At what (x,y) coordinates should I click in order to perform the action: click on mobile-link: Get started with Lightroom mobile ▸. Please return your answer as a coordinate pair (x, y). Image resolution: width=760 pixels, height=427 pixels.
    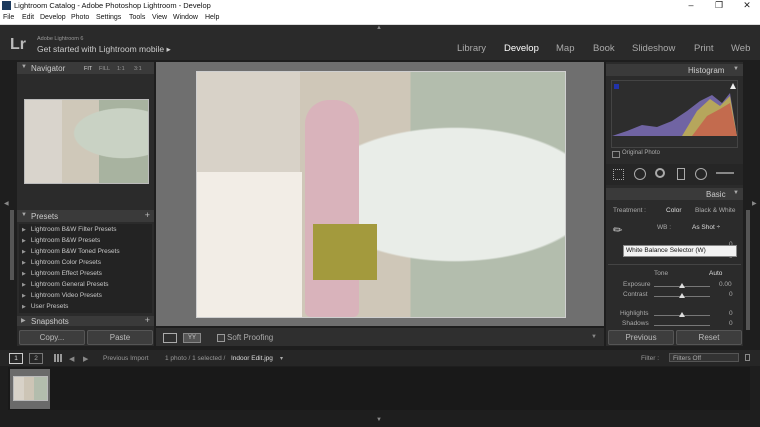
    Looking at the image, I should click on (104, 49).